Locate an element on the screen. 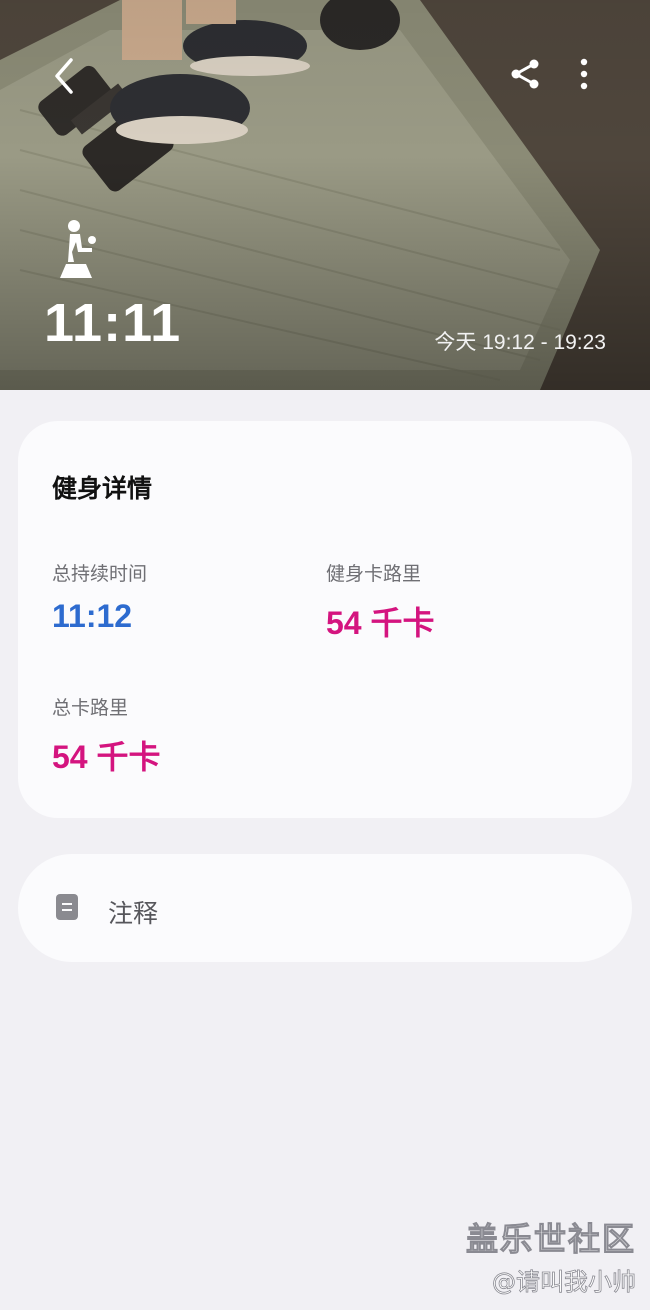  watermark-author: @请叫我小帅 is located at coordinates (564, 1282).